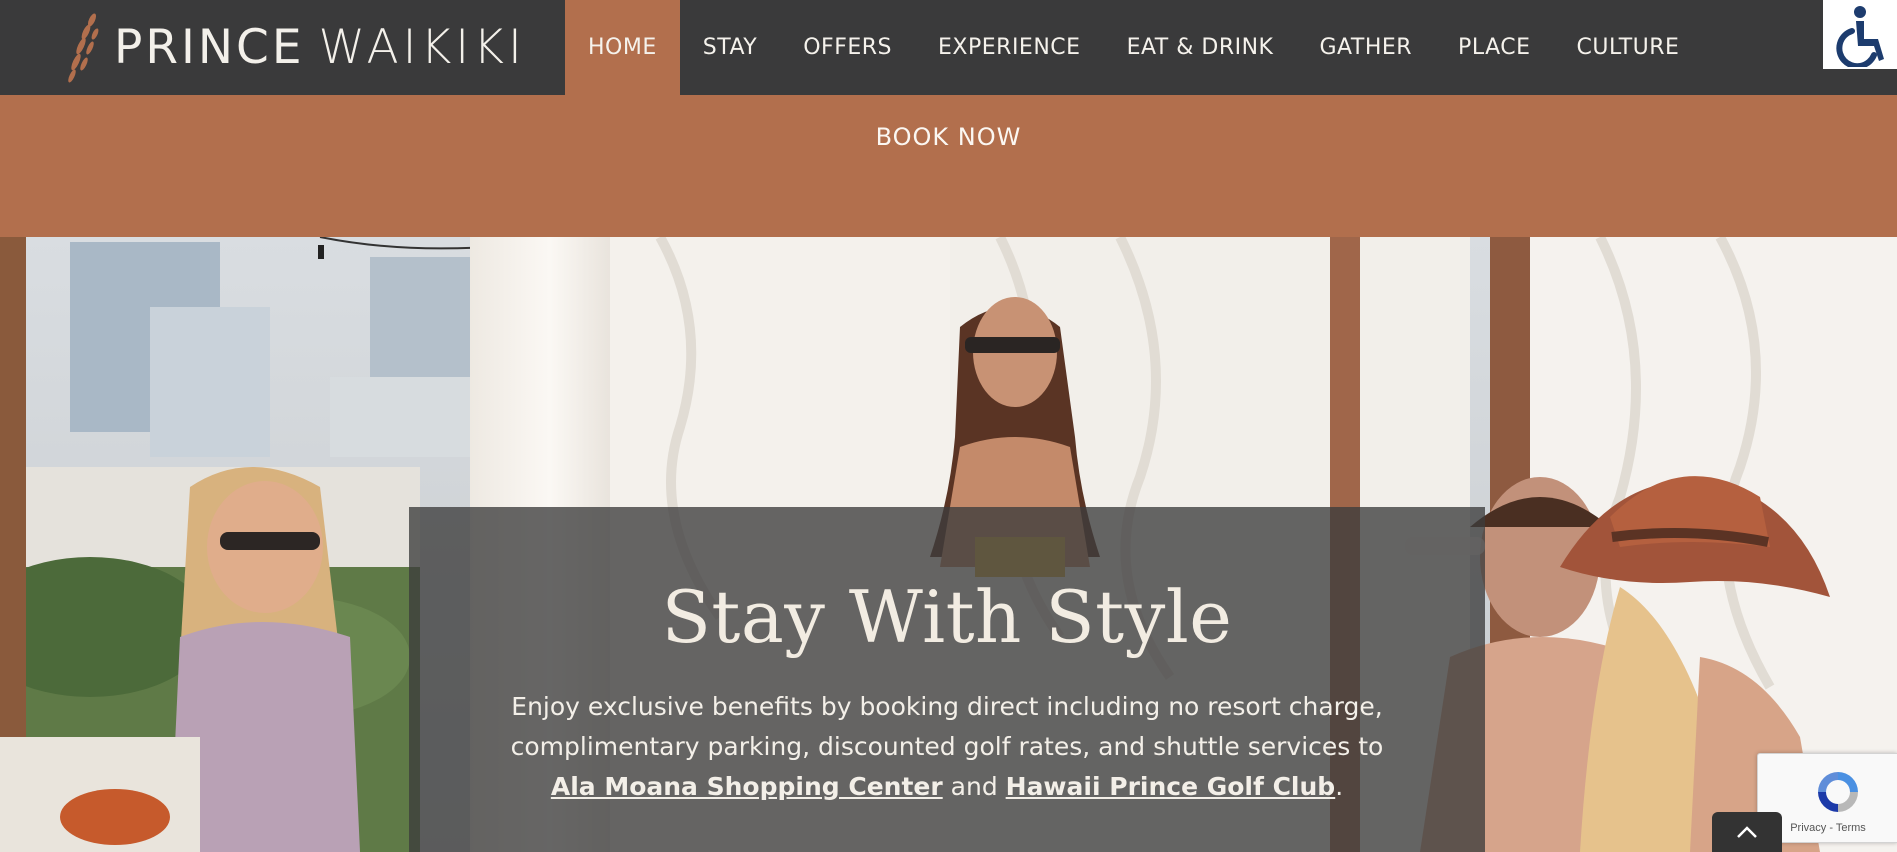 The width and height of the screenshot is (1897, 852). Describe the element at coordinates (1009, 47) in the screenshot. I see `nav-item-experience: EXPERIENCE` at that location.